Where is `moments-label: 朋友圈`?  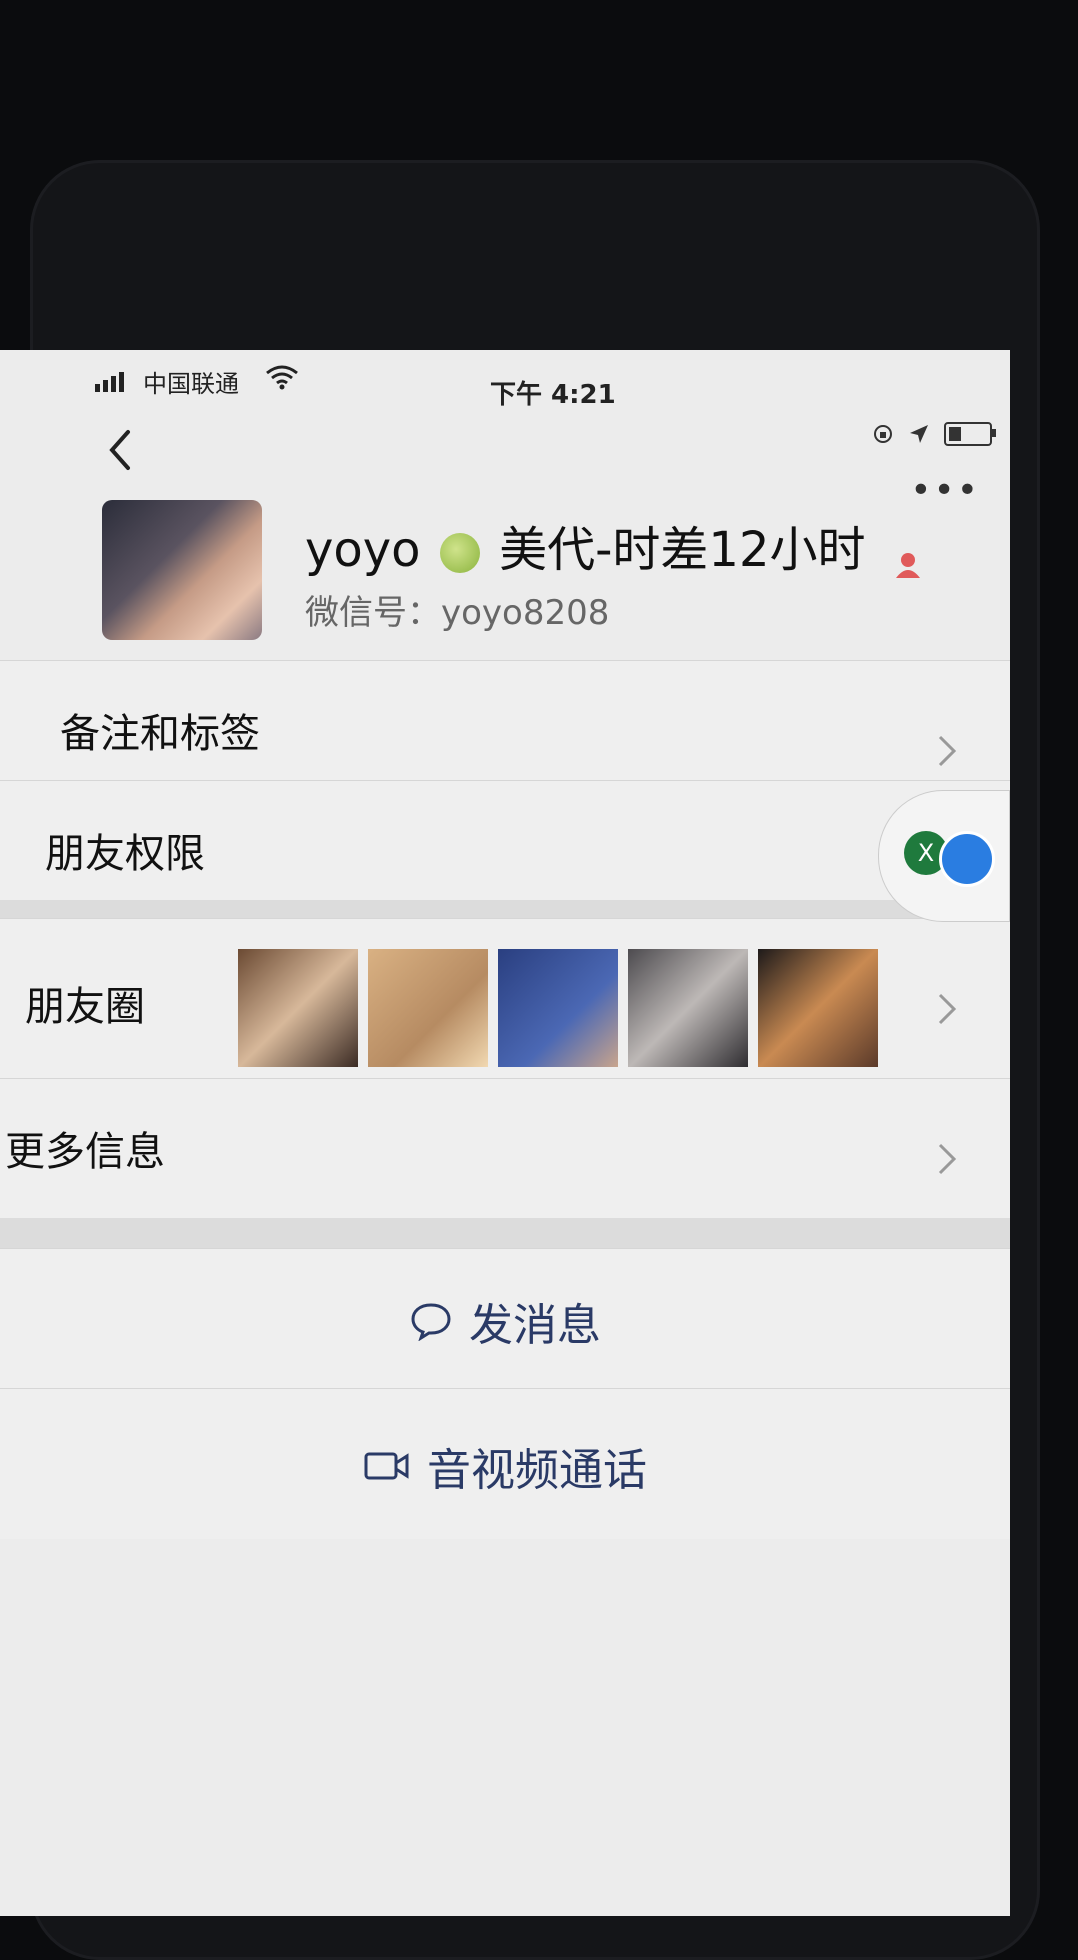
moments-label: 朋友圈 is located at coordinates (85, 1007).